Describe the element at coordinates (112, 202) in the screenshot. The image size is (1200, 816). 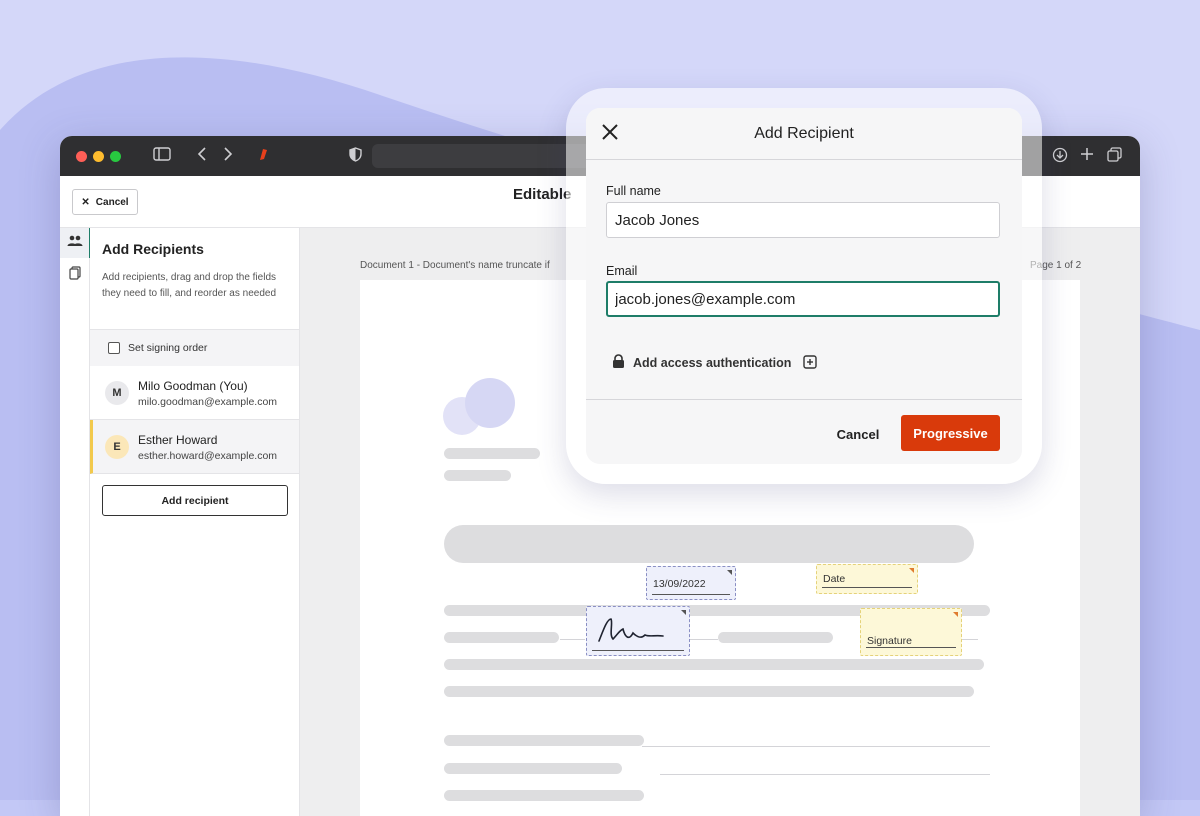
I see `cancel-button-label: Cancel` at that location.